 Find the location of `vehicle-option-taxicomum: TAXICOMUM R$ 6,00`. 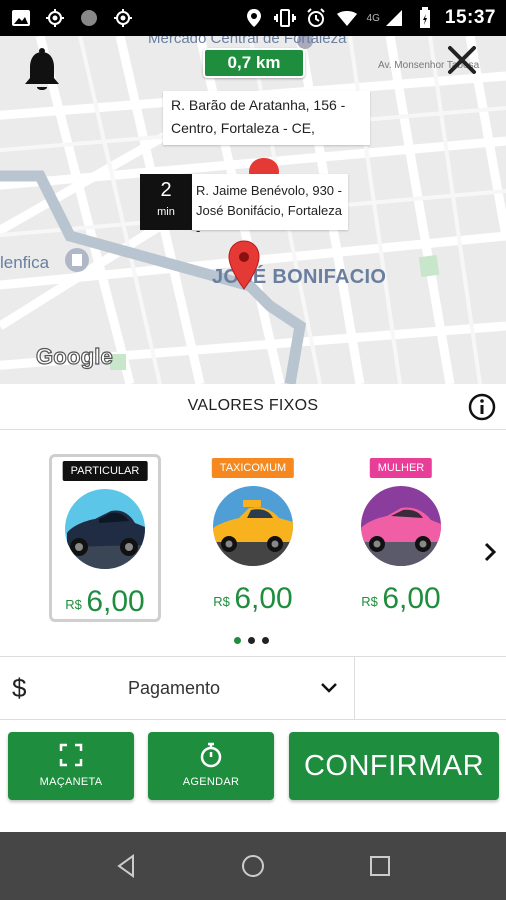

vehicle-option-taxicomum: TAXICOMUM R$ 6,00 is located at coordinates (253, 538).